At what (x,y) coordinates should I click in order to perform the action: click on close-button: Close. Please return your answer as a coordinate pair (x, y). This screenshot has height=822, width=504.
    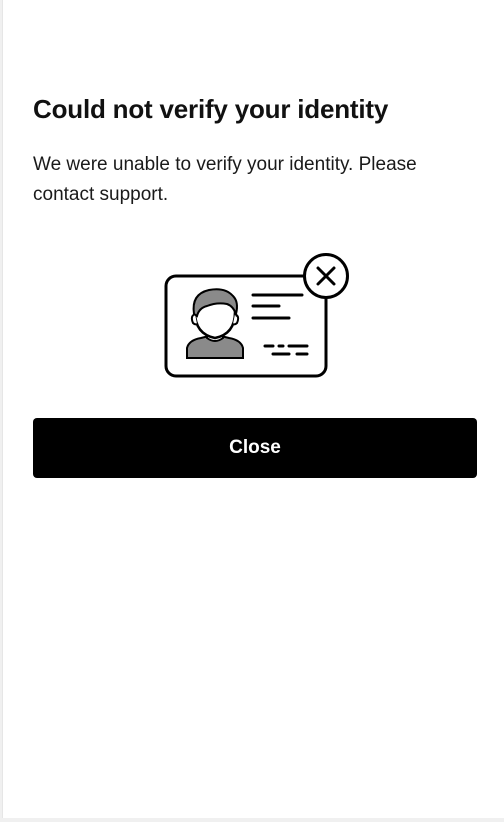
    Looking at the image, I should click on (255, 448).